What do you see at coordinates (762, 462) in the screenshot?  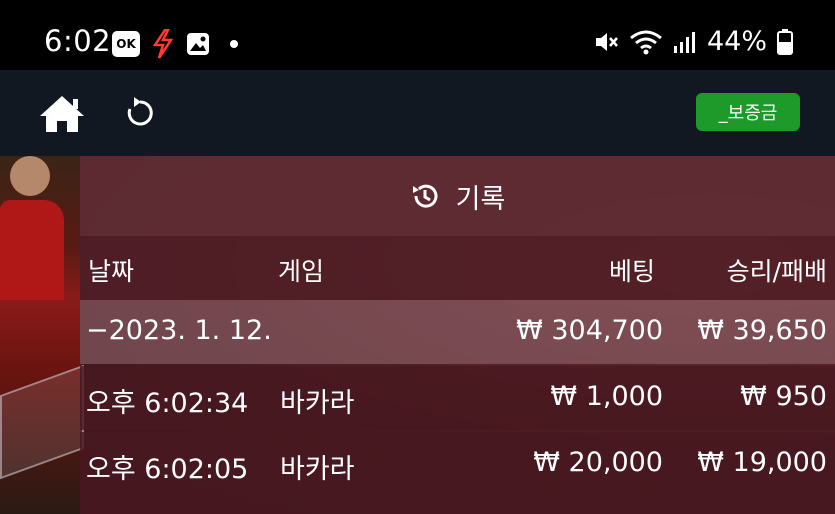 I see `row-win-loss: ₩ 19,000` at bounding box center [762, 462].